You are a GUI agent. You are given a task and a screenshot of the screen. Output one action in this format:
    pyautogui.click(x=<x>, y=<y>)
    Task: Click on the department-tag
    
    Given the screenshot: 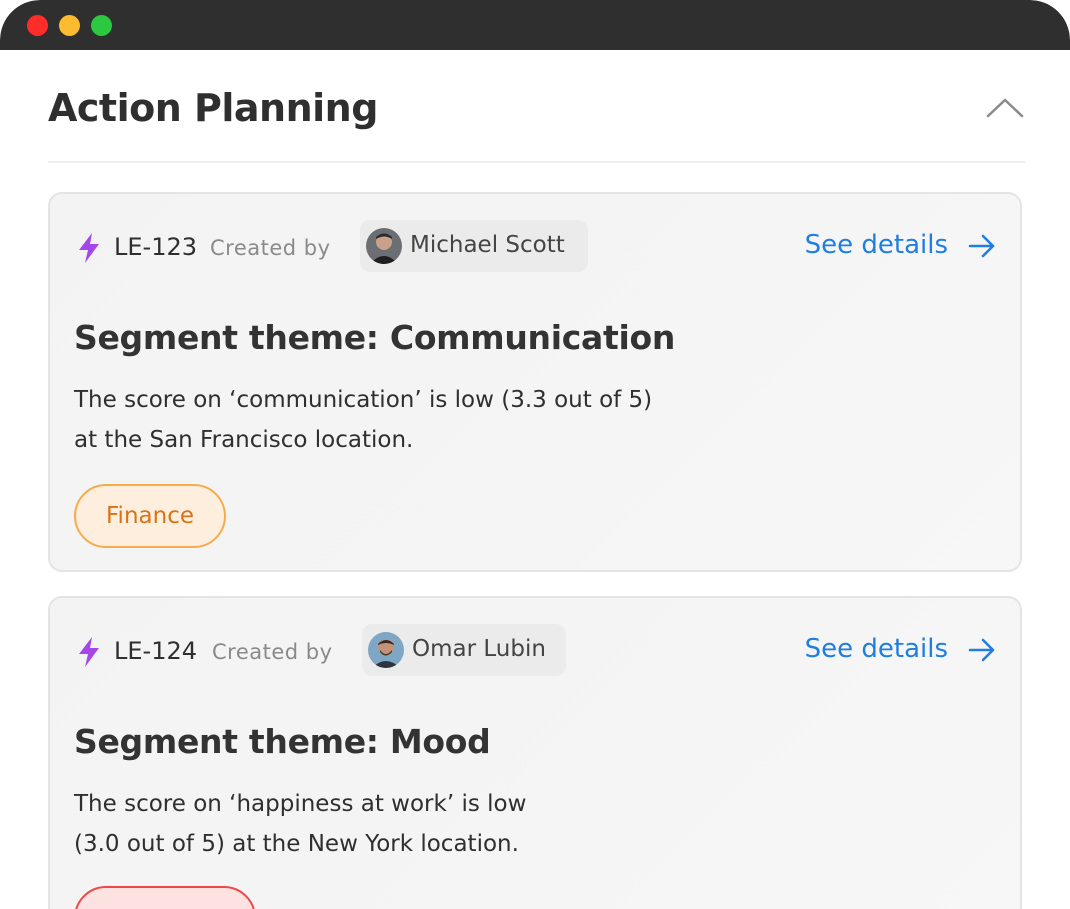 What is the action you would take?
    pyautogui.click(x=165, y=897)
    